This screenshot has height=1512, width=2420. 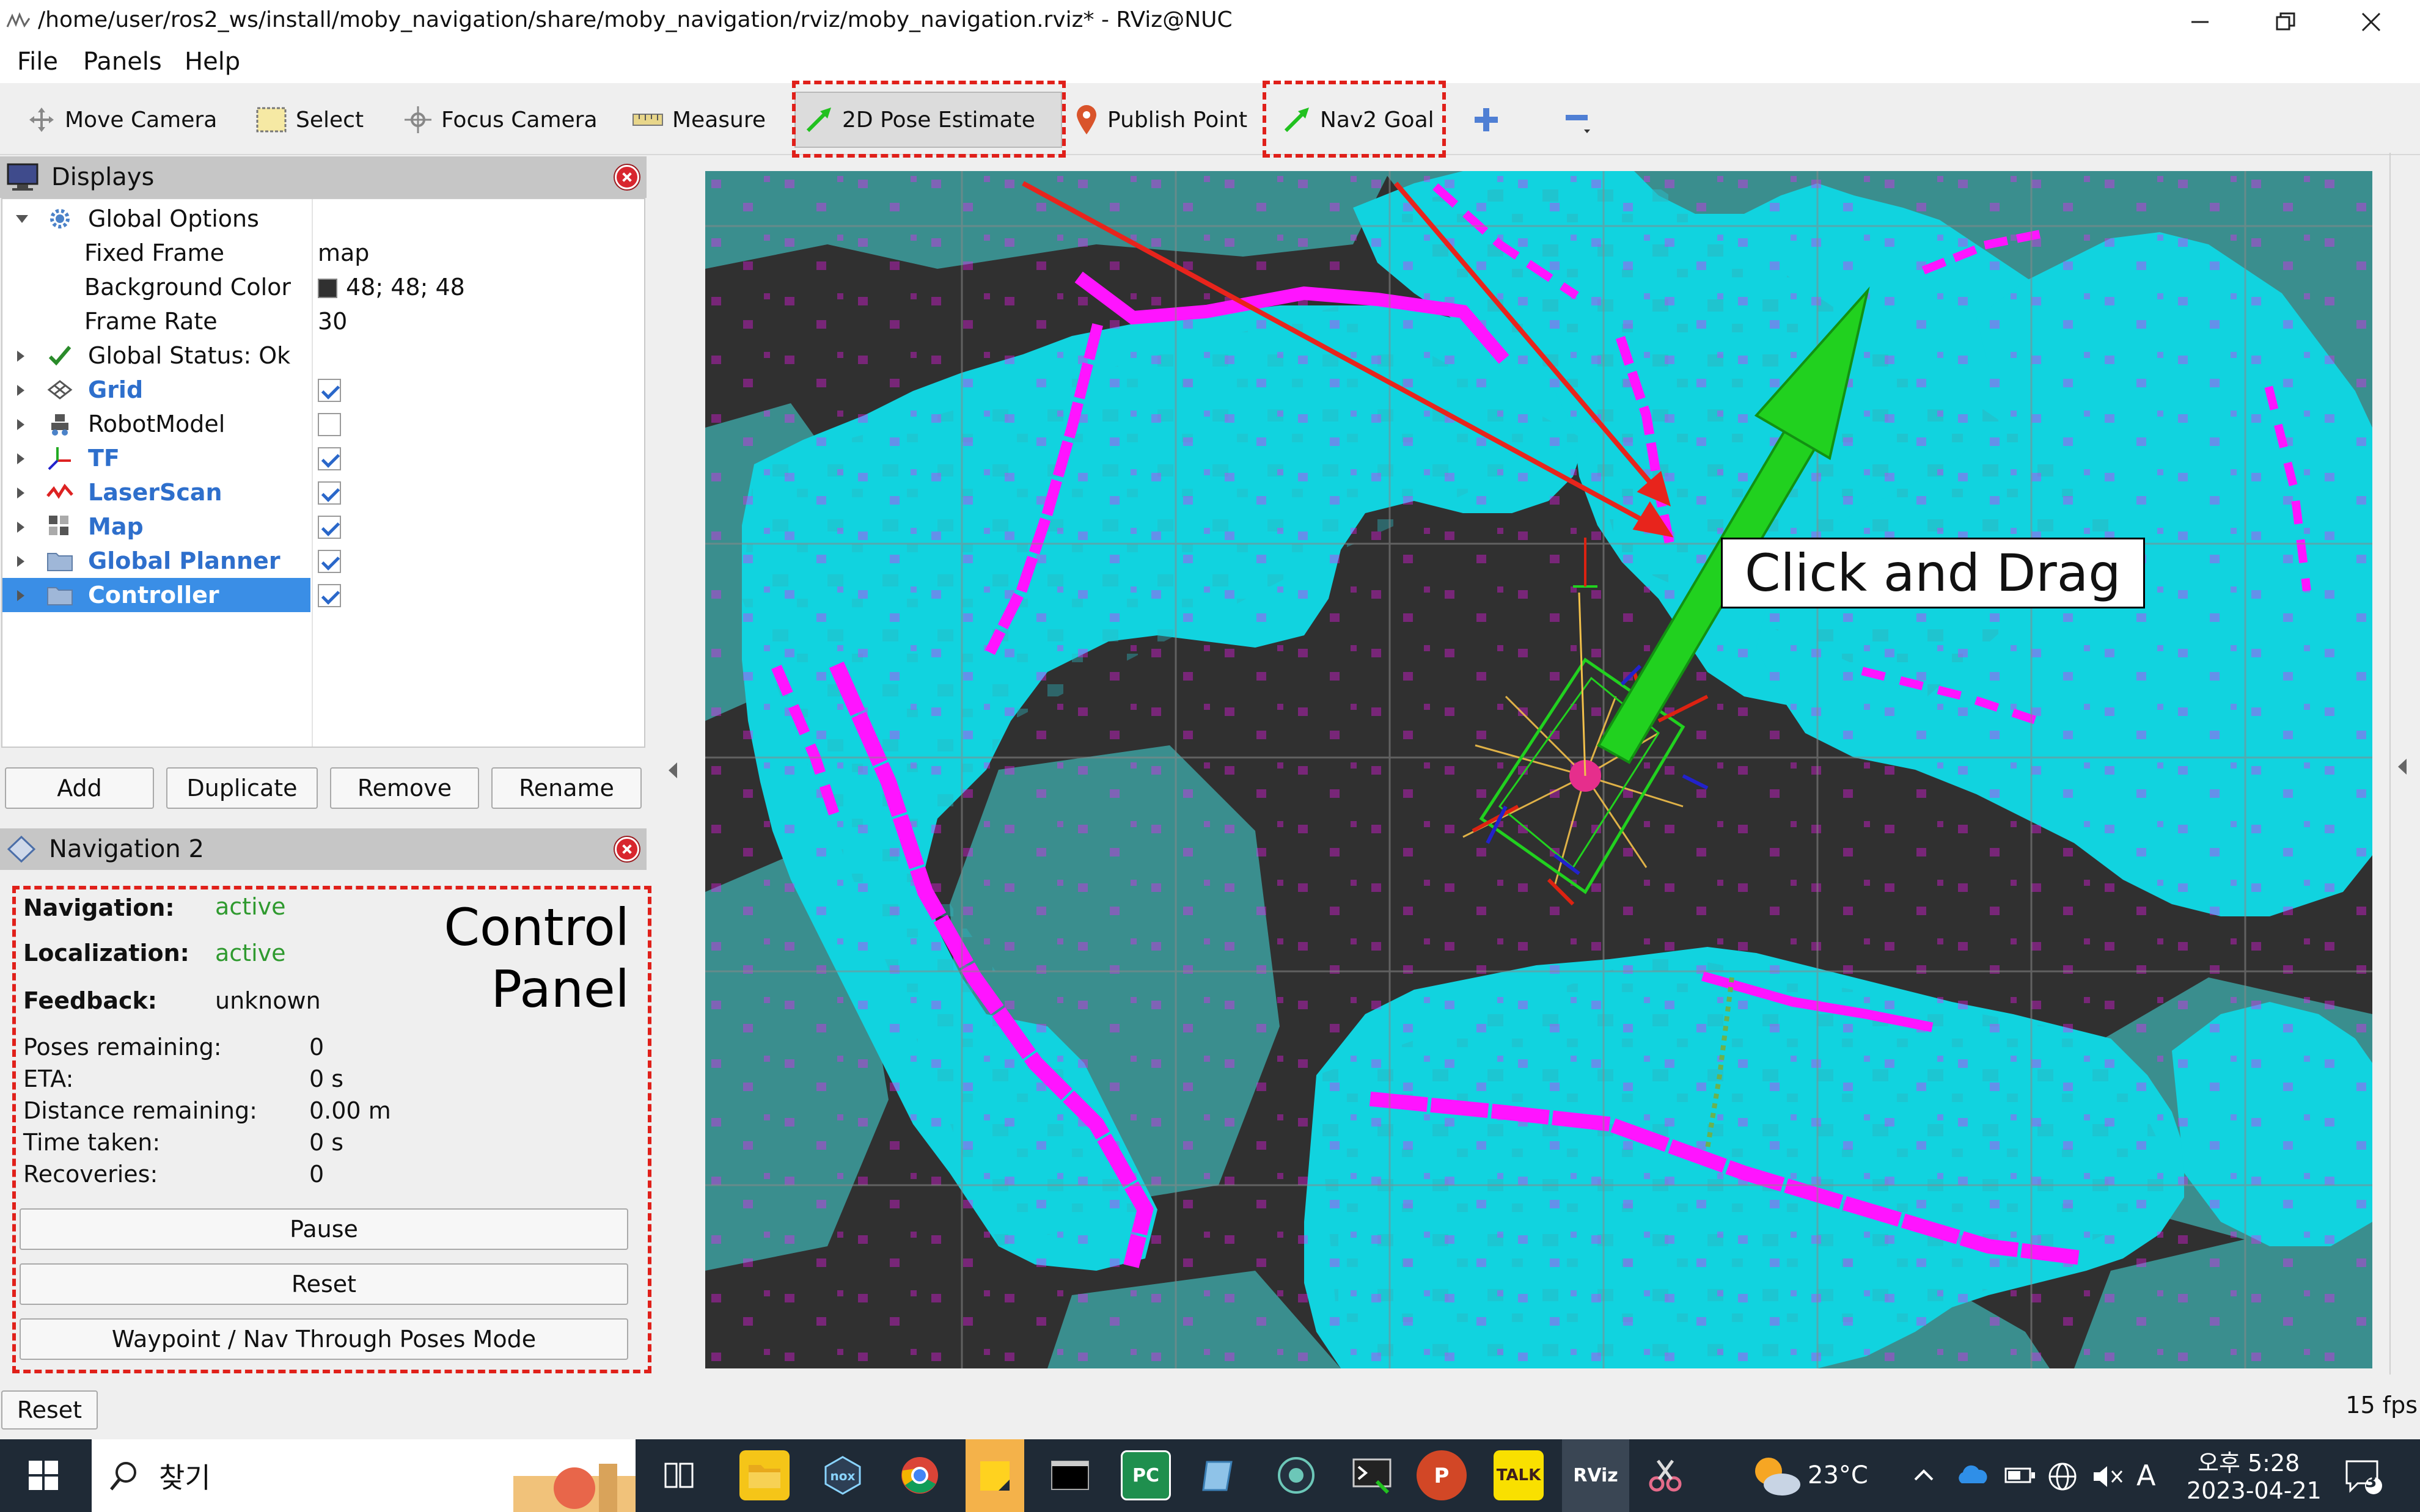 I want to click on kakaotalk-button: TALK, so click(x=1519, y=1475).